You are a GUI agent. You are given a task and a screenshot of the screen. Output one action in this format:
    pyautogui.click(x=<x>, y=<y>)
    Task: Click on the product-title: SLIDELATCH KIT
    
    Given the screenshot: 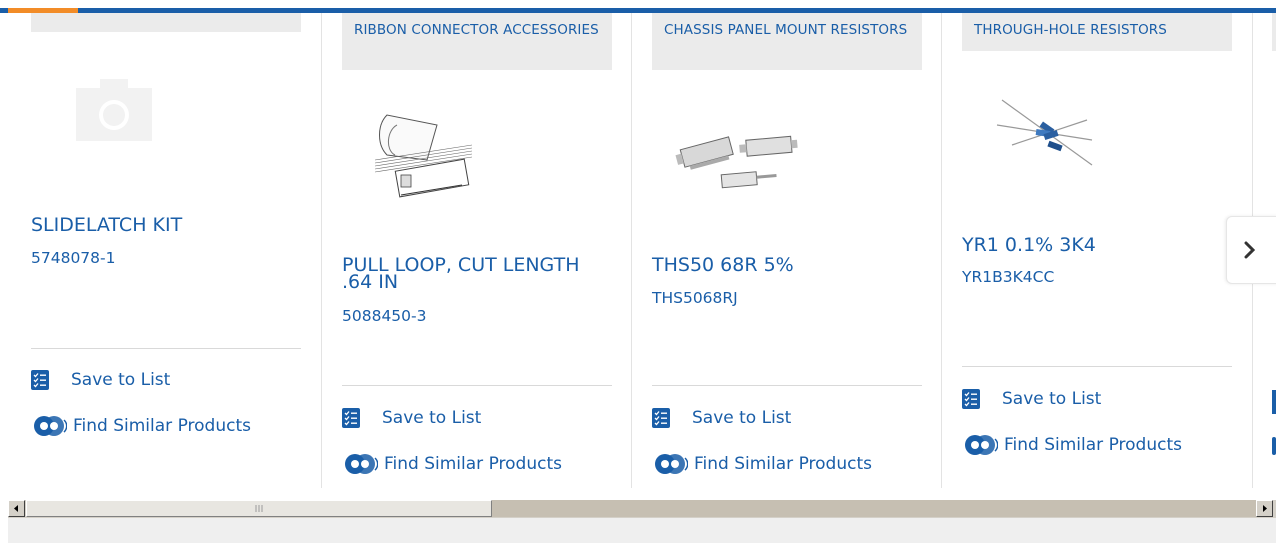 What is the action you would take?
    pyautogui.click(x=163, y=225)
    